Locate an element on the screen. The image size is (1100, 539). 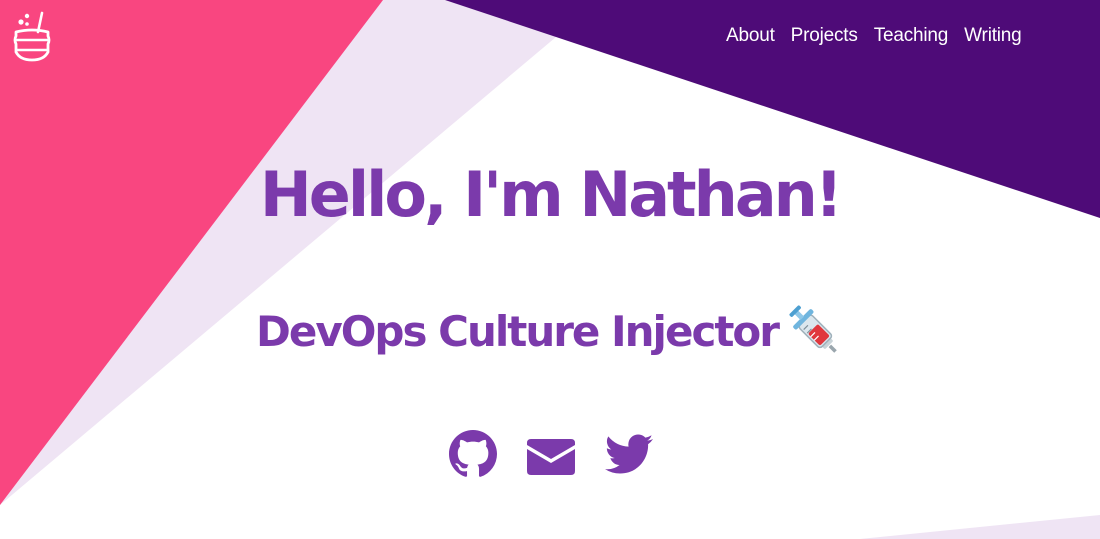
hero-subtitle: DevOps Culture Injector is located at coordinates (518, 331).